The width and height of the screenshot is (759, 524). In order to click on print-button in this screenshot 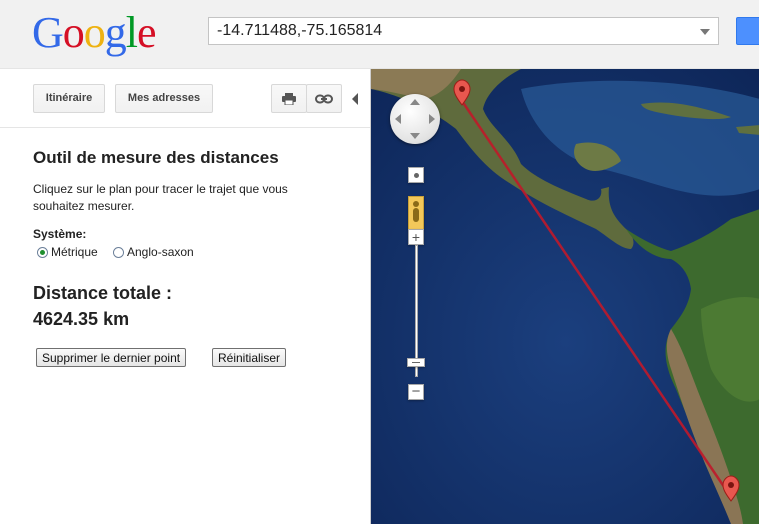, I will do `click(289, 98)`.